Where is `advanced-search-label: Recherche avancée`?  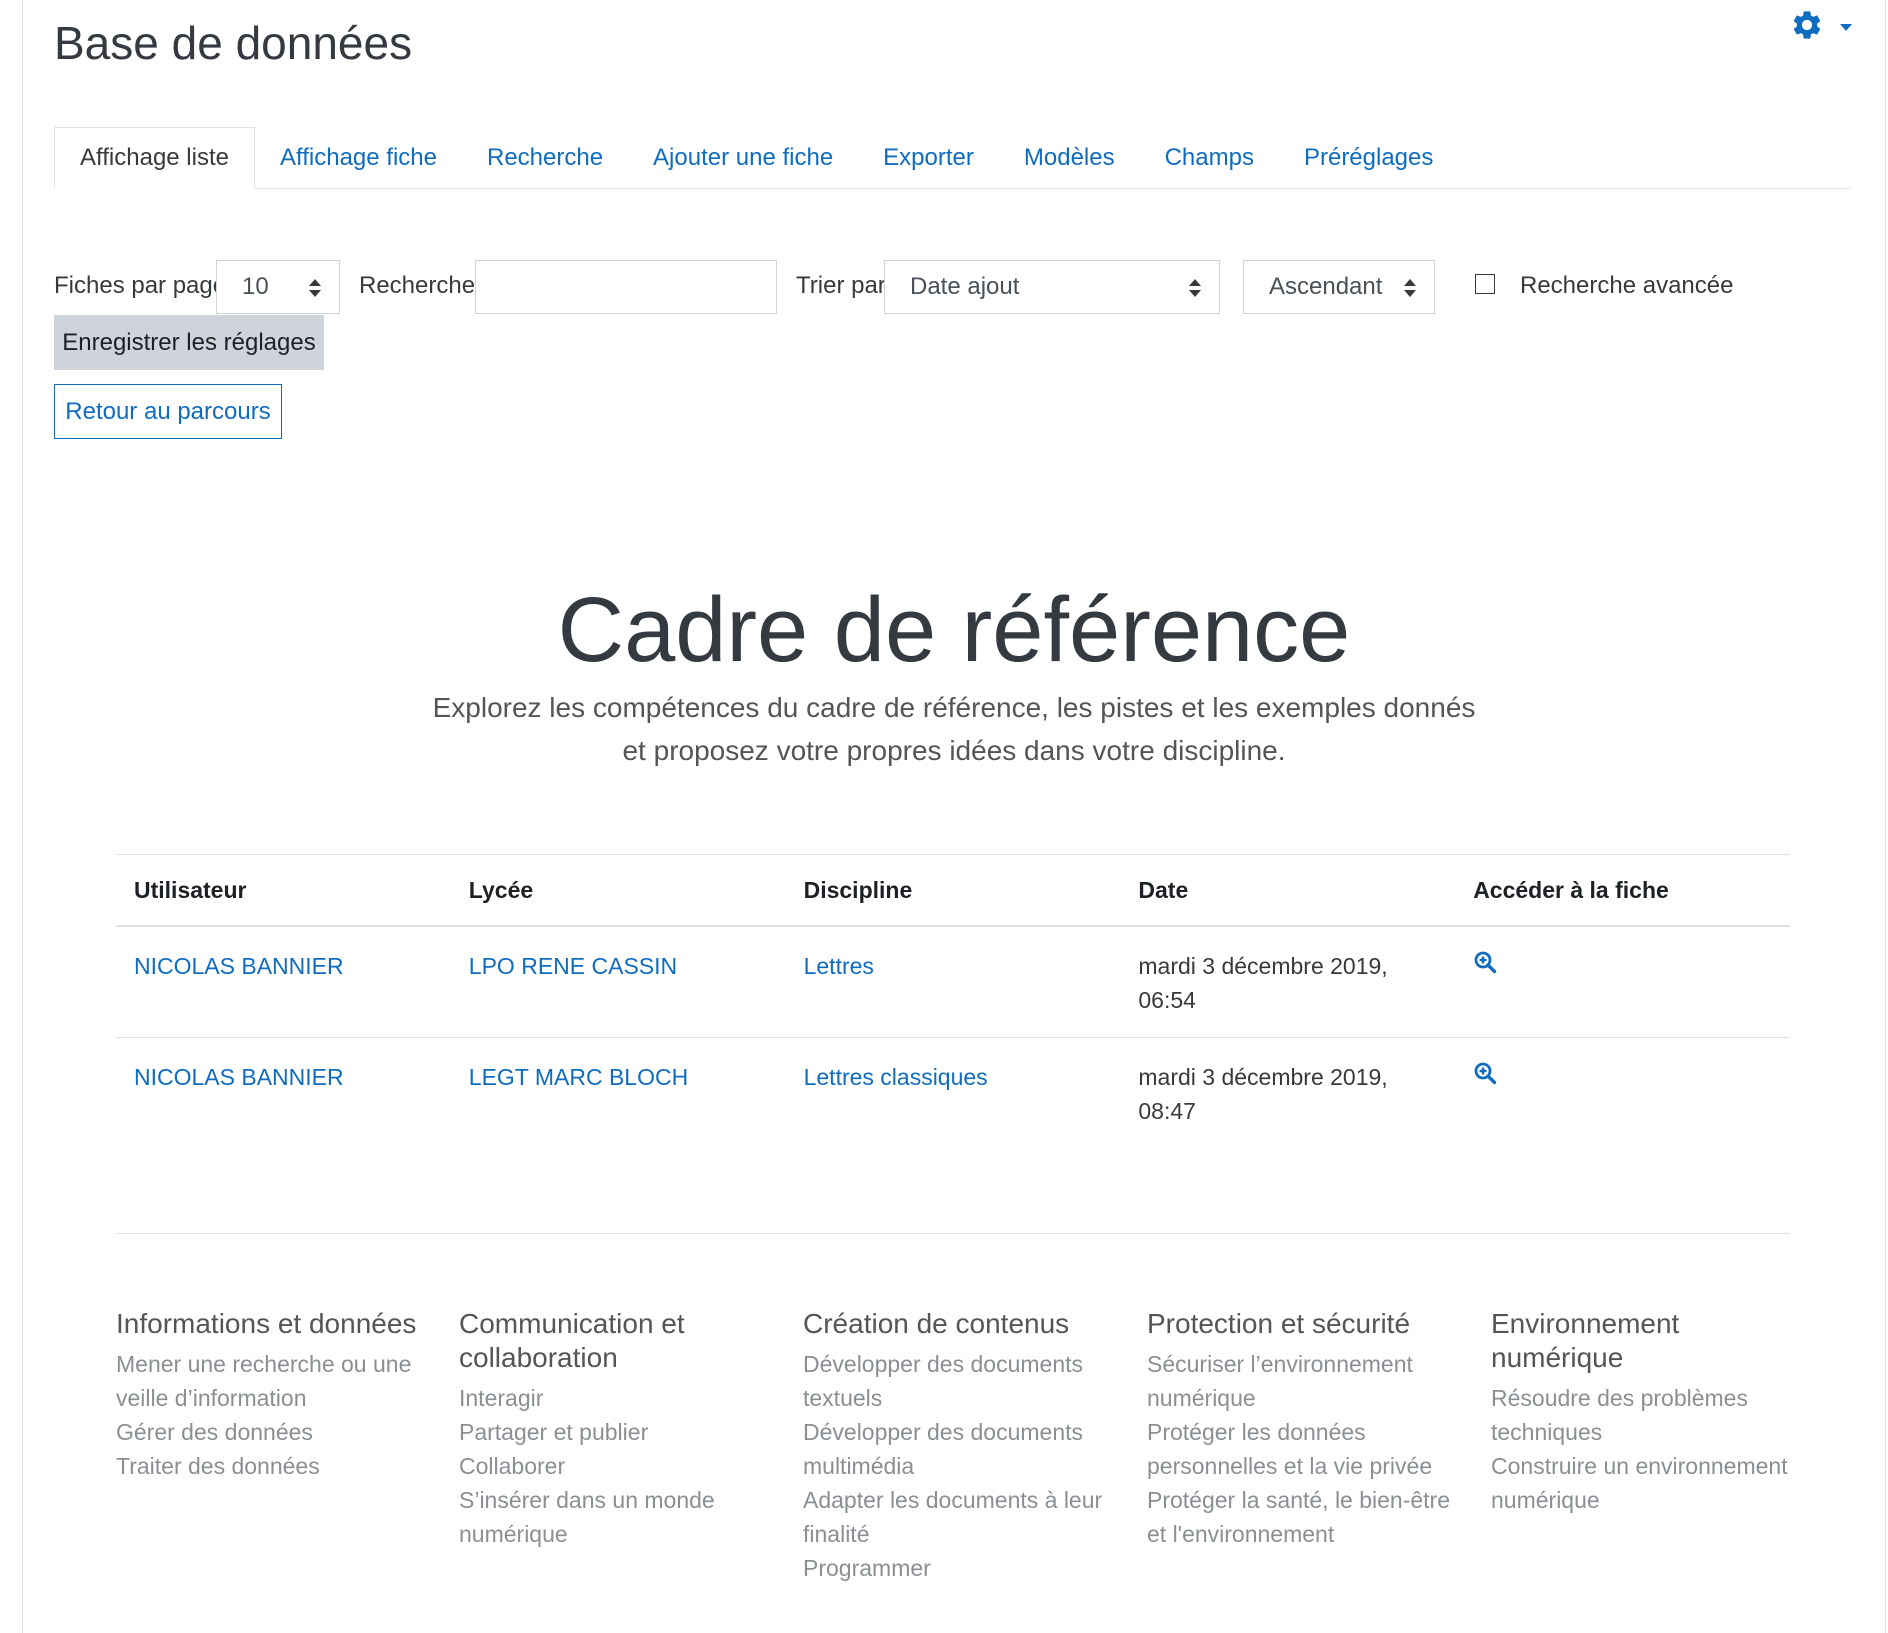
advanced-search-label: Recherche avancée is located at coordinates (1626, 286).